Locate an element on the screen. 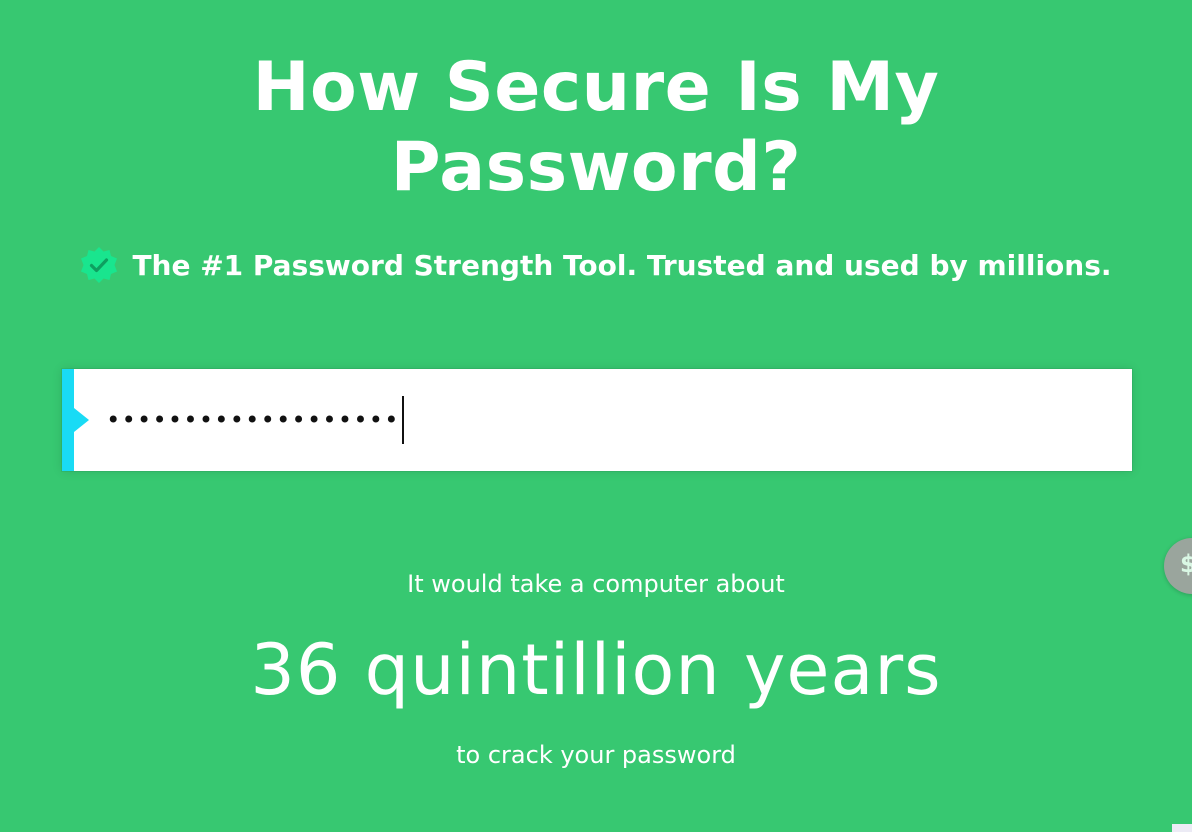 The image size is (1192, 832). password-masked-value: ••••••••••••••••••• is located at coordinates (253, 420).